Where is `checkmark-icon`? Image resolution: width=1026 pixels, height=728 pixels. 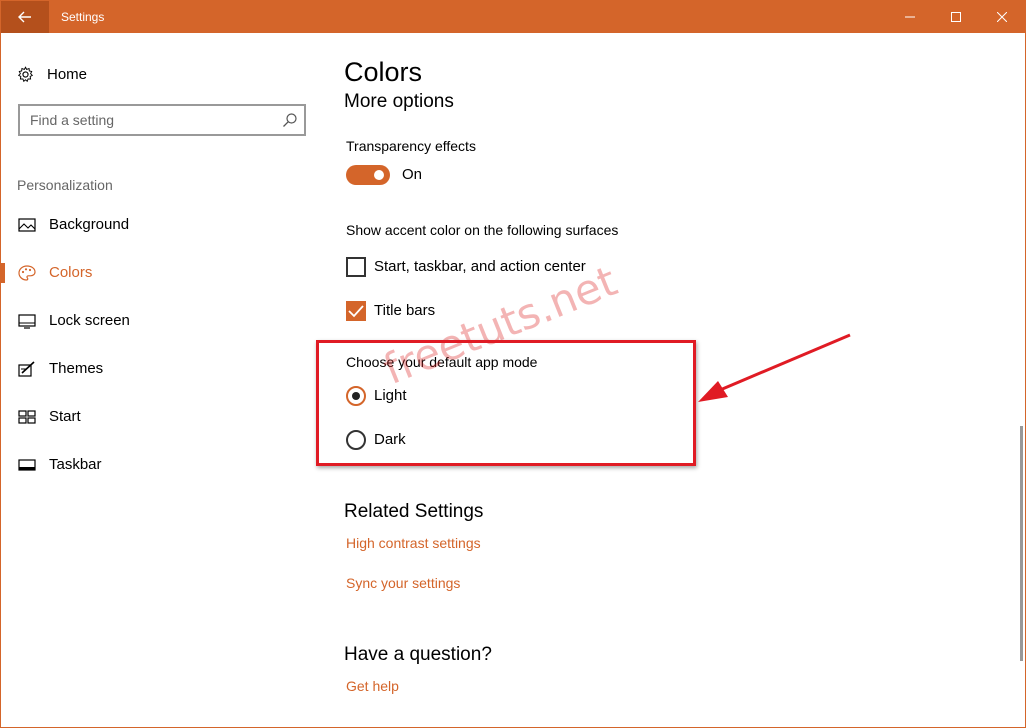 checkmark-icon is located at coordinates (356, 311).